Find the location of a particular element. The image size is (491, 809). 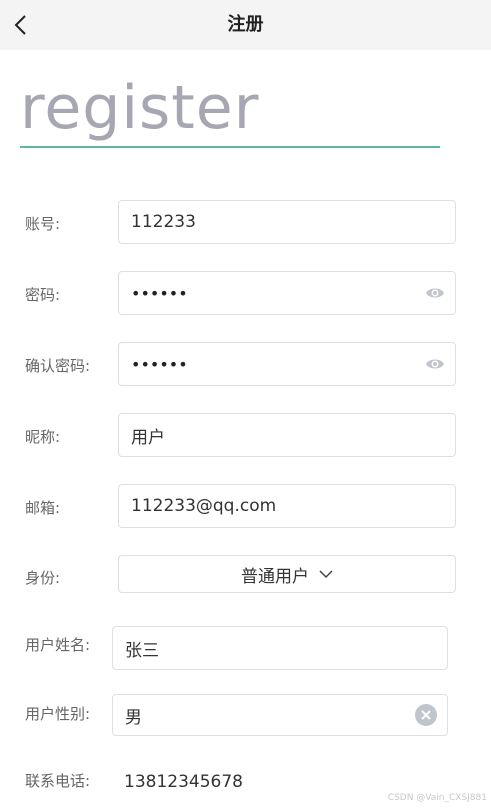

account-input: 112233 is located at coordinates (287, 222).